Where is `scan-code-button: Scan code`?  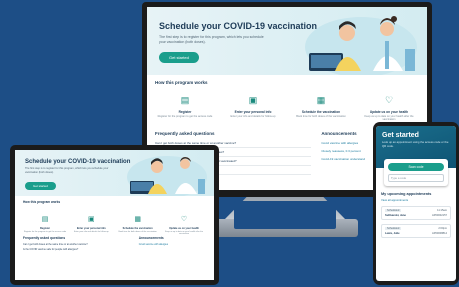
scan-code-button: Scan code is located at coordinates (416, 167).